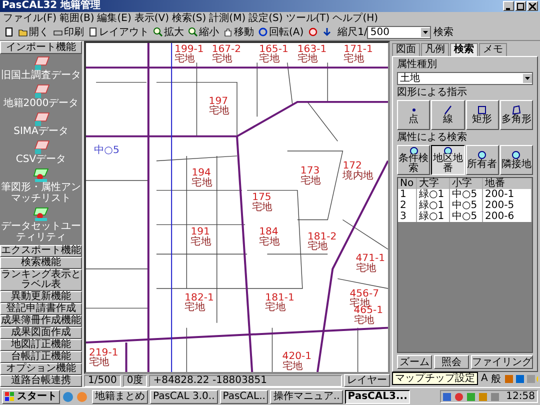 This screenshot has height=405, width=540. What do you see at coordinates (465, 205) in the screenshot?
I see `result-row: 2 緑○1 中○5 200-5` at bounding box center [465, 205].